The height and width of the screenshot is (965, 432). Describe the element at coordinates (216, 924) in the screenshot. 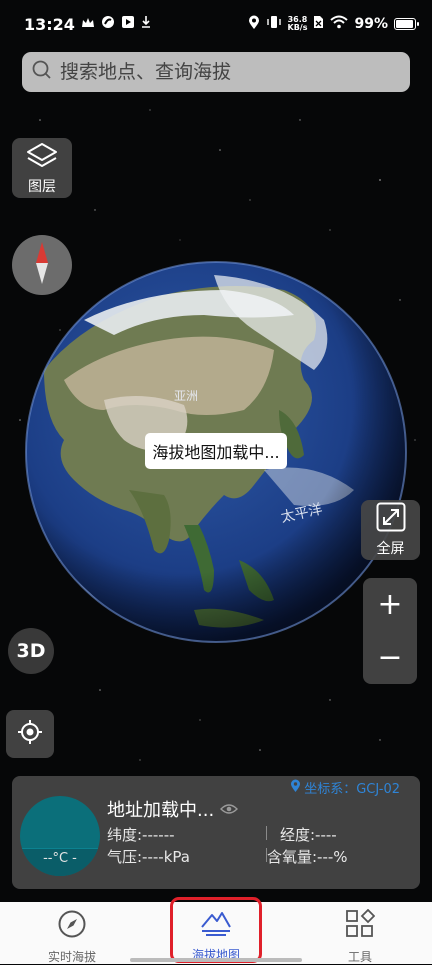

I see `mountain-icon` at that location.